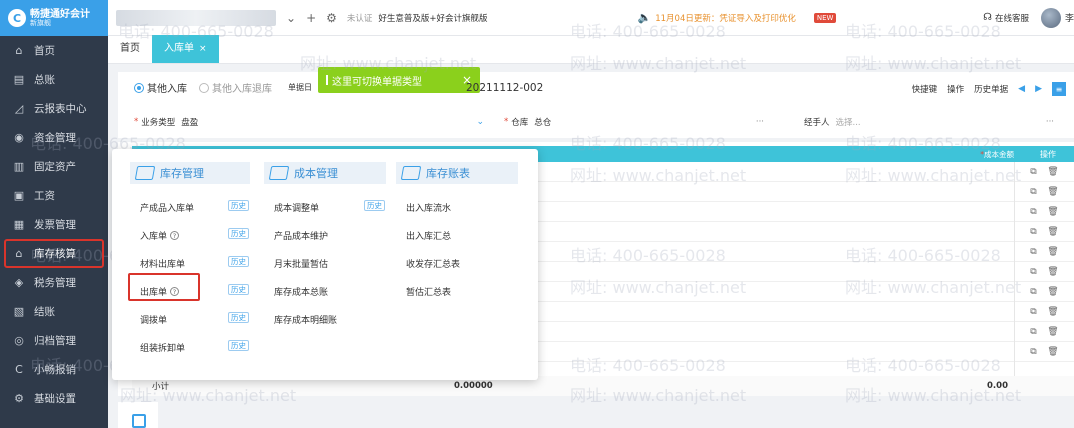 The image size is (1074, 428). I want to click on radio-other-in: 其他入库, so click(160, 87).